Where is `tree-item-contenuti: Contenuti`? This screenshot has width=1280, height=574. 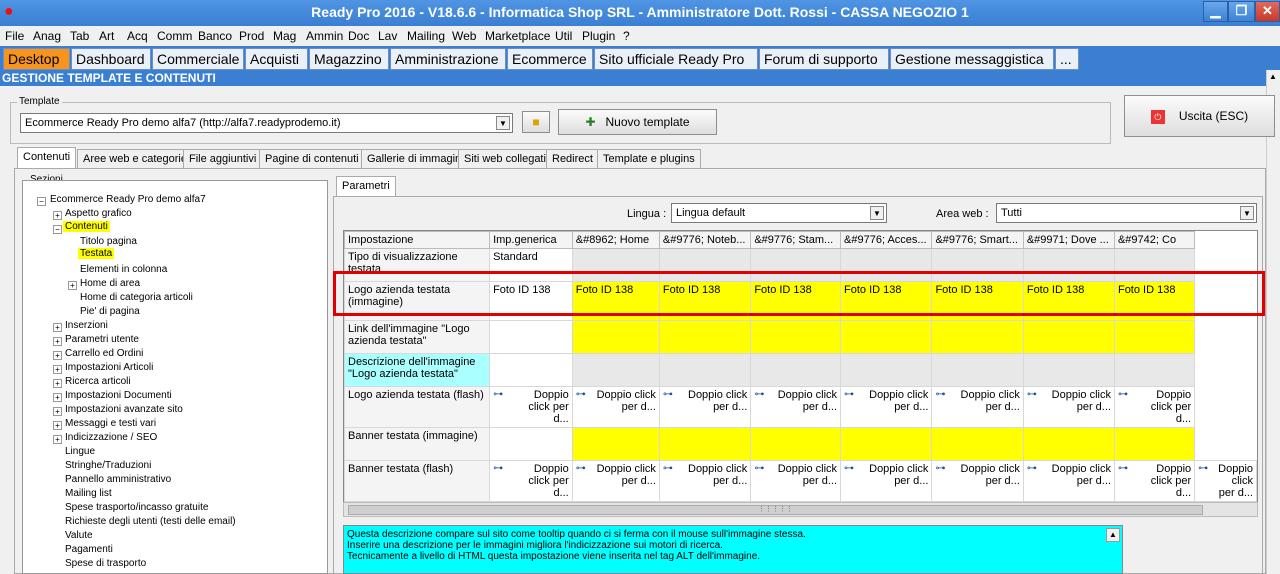
tree-item-contenuti: Contenuti is located at coordinates (86, 226).